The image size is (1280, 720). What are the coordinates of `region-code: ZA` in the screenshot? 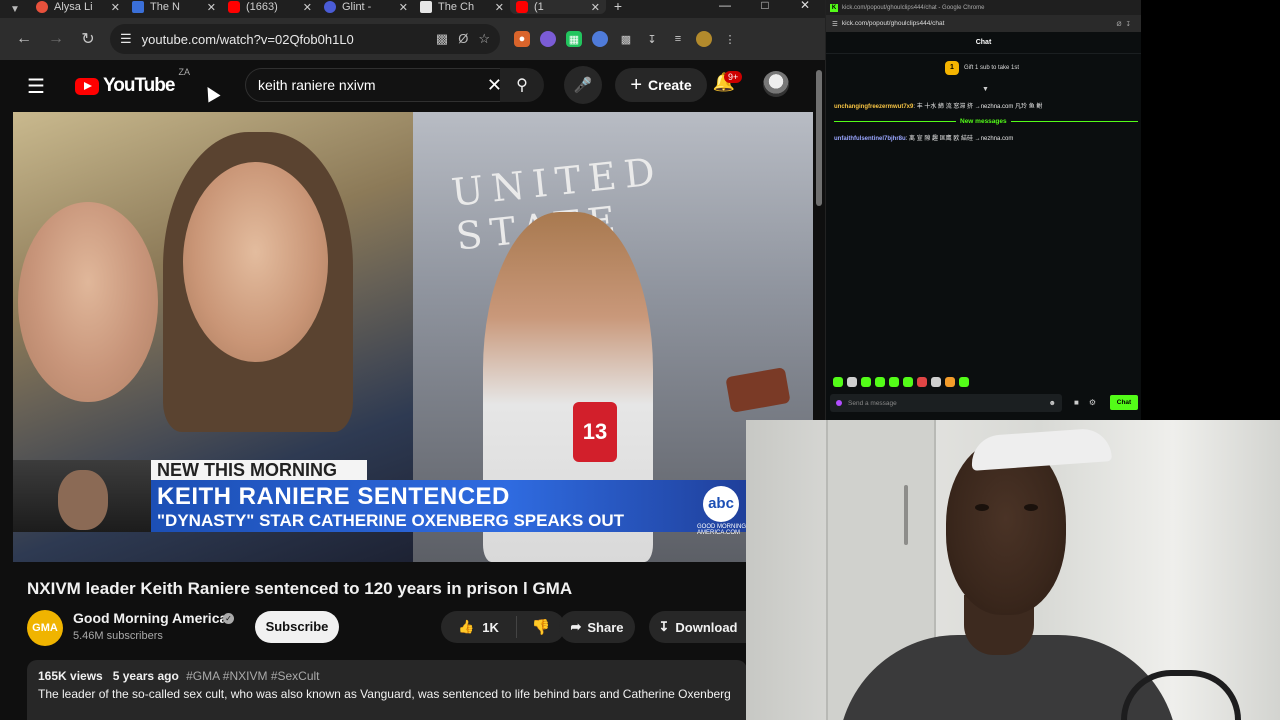 It's located at (184, 72).